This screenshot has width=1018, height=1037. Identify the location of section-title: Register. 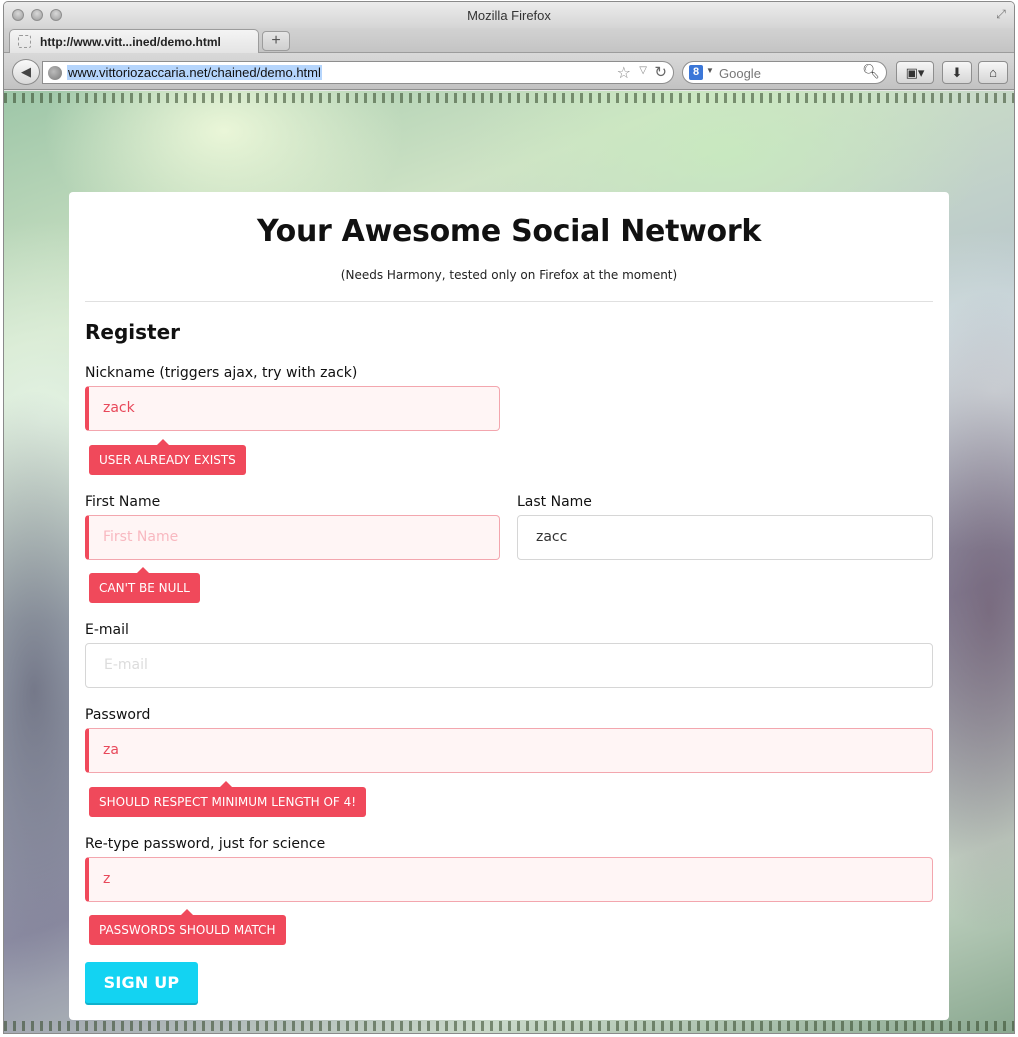
(133, 332).